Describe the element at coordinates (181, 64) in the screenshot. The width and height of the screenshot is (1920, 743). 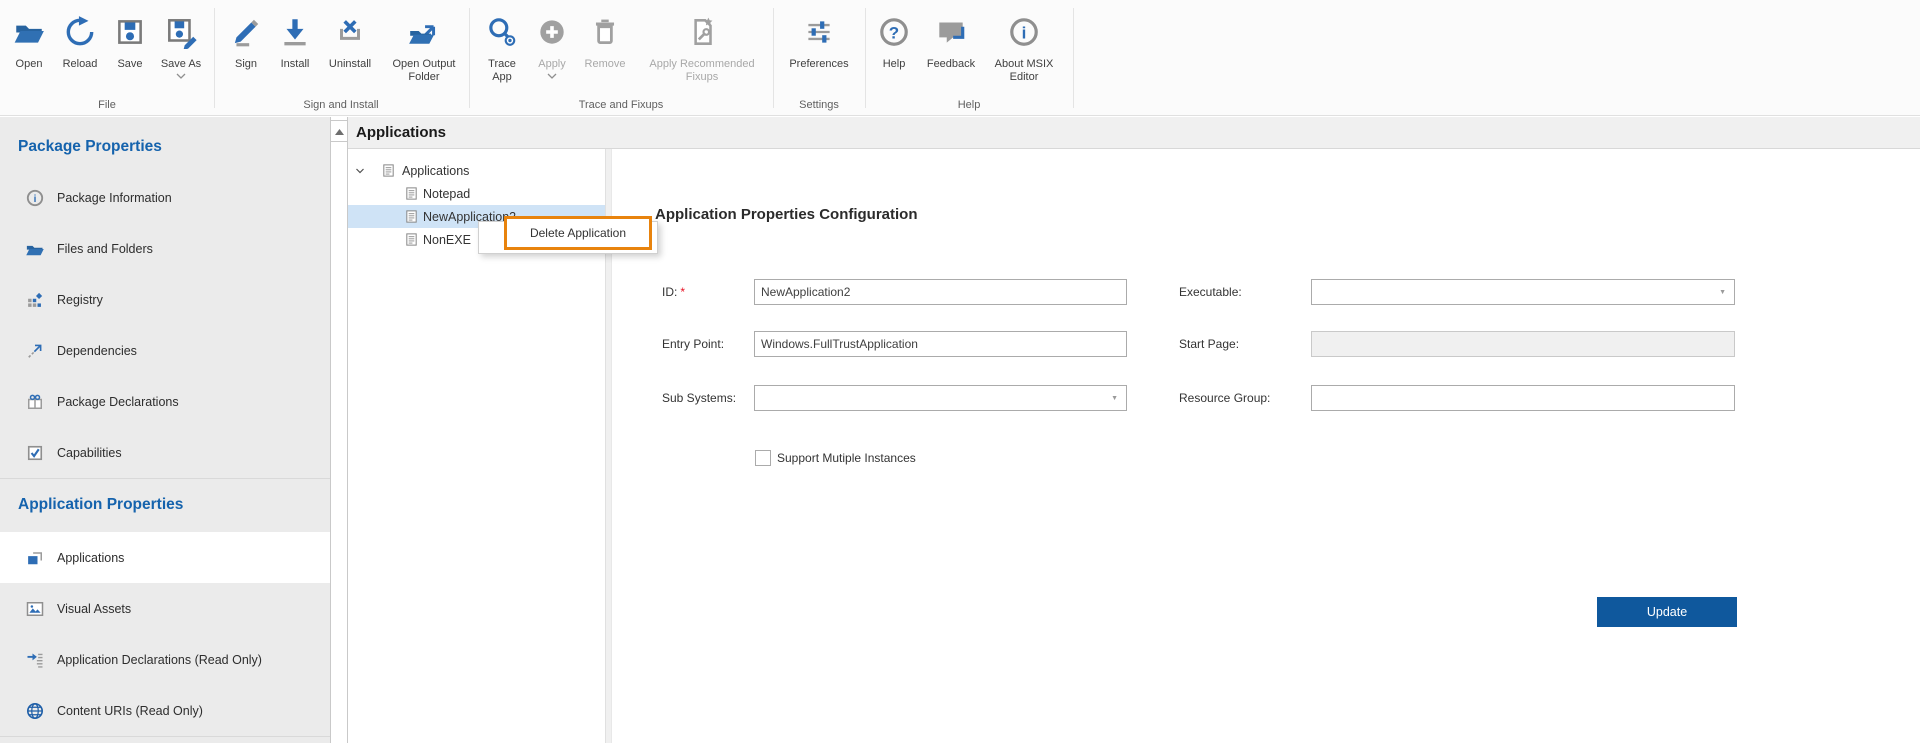
I see `ribbon-button-label: Save As` at that location.